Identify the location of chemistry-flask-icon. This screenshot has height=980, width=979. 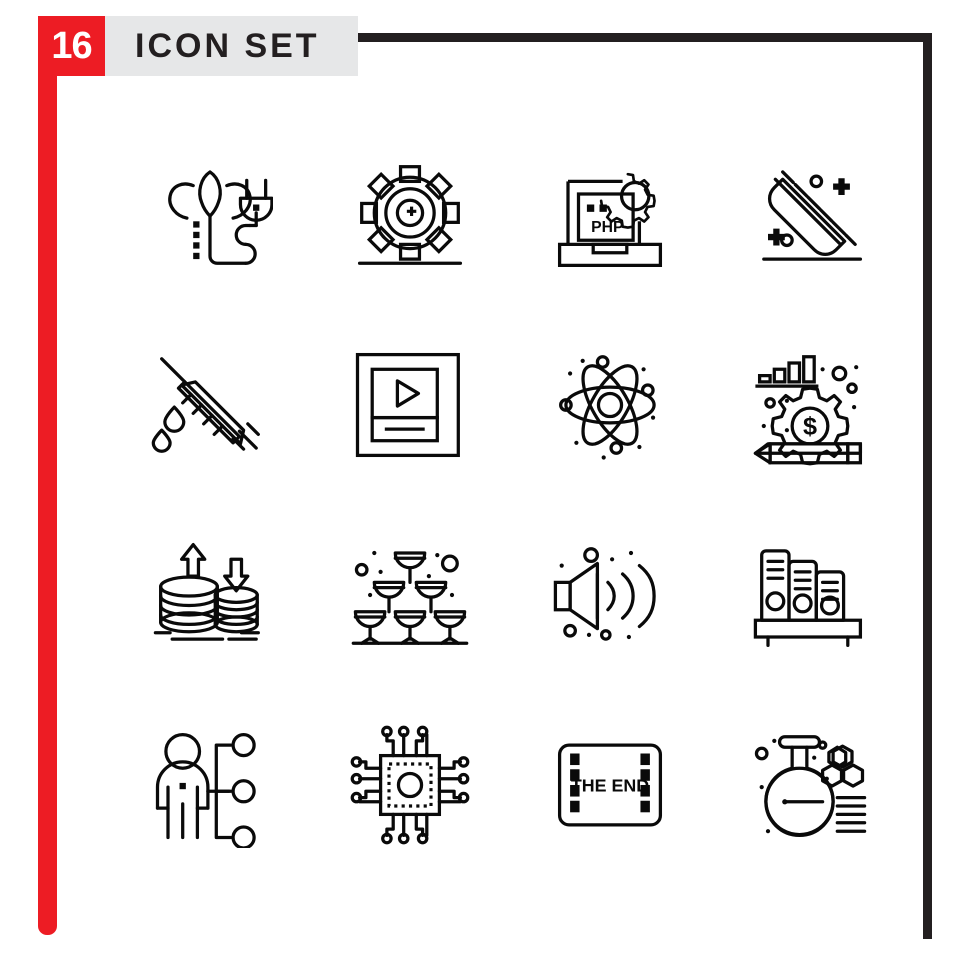
(810, 786).